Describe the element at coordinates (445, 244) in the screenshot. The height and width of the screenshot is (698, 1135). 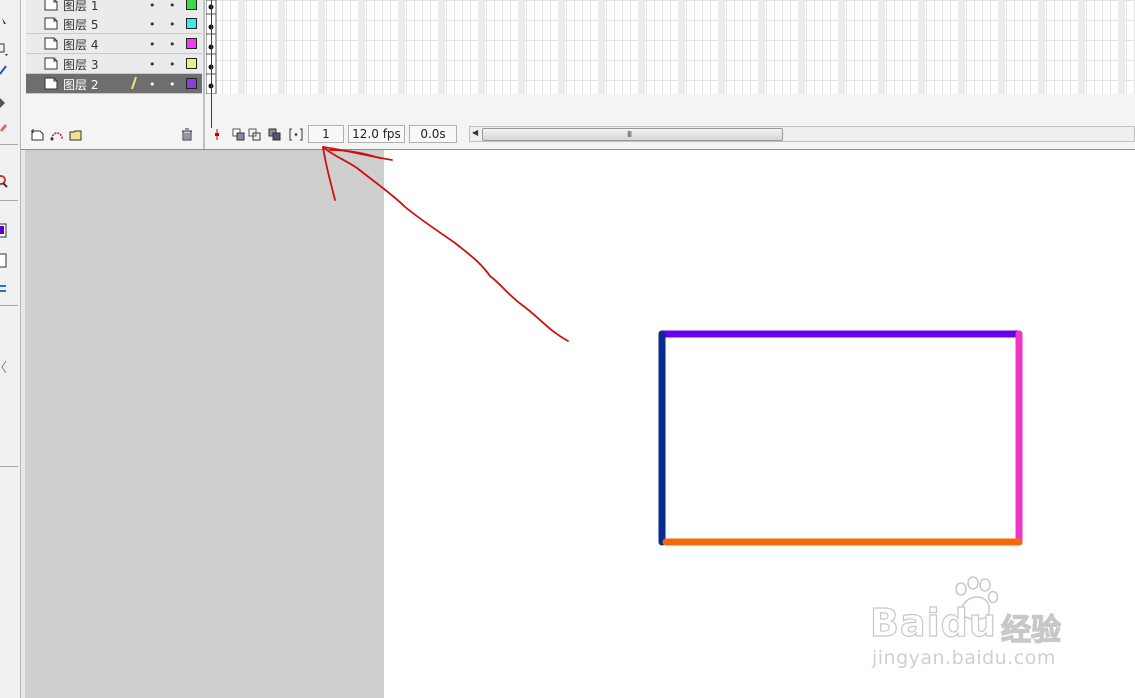
I see `annotation-arrow` at that location.